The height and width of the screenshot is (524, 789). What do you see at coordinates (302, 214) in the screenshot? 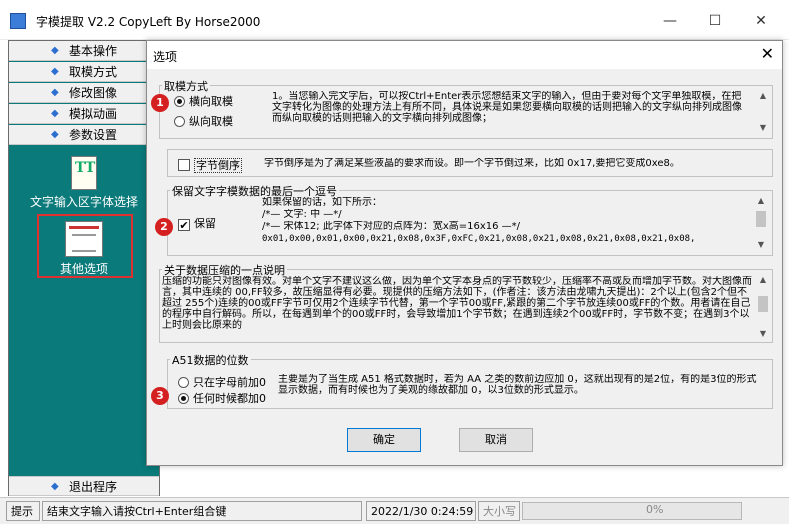
I see `keep-line-2: /*— 文字: 中 —*/` at bounding box center [302, 214].